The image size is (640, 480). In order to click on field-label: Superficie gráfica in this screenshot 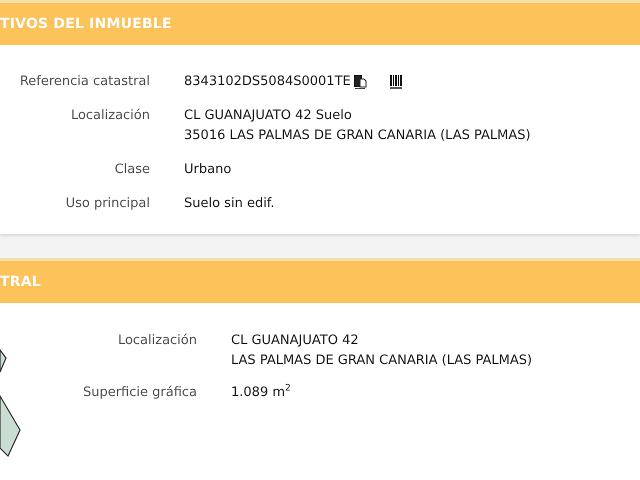, I will do `click(139, 393)`.